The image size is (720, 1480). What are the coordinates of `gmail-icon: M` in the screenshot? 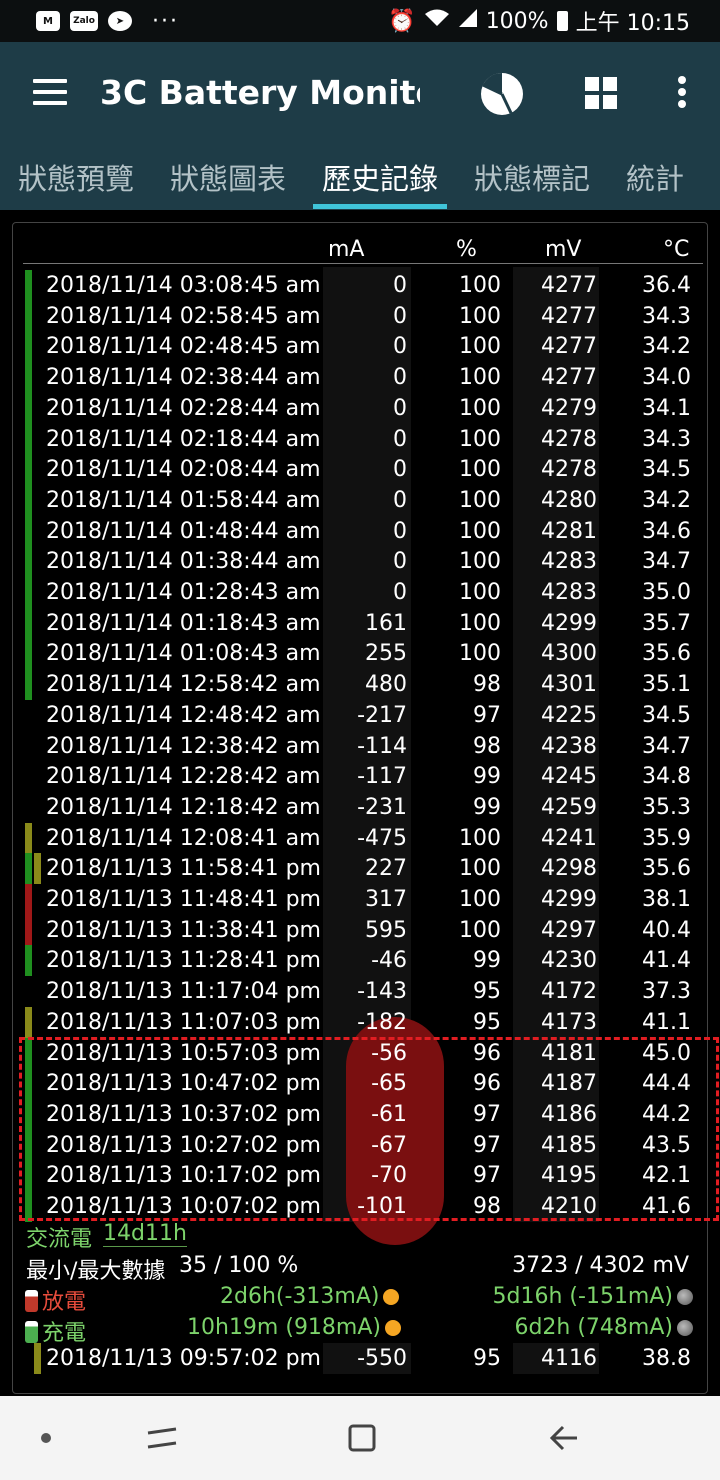 It's located at (48, 21).